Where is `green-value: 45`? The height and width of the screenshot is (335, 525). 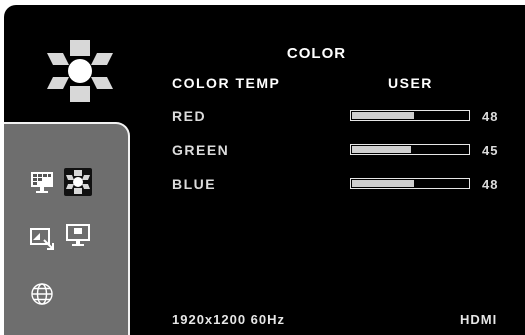
green-value: 45 is located at coordinates (490, 150).